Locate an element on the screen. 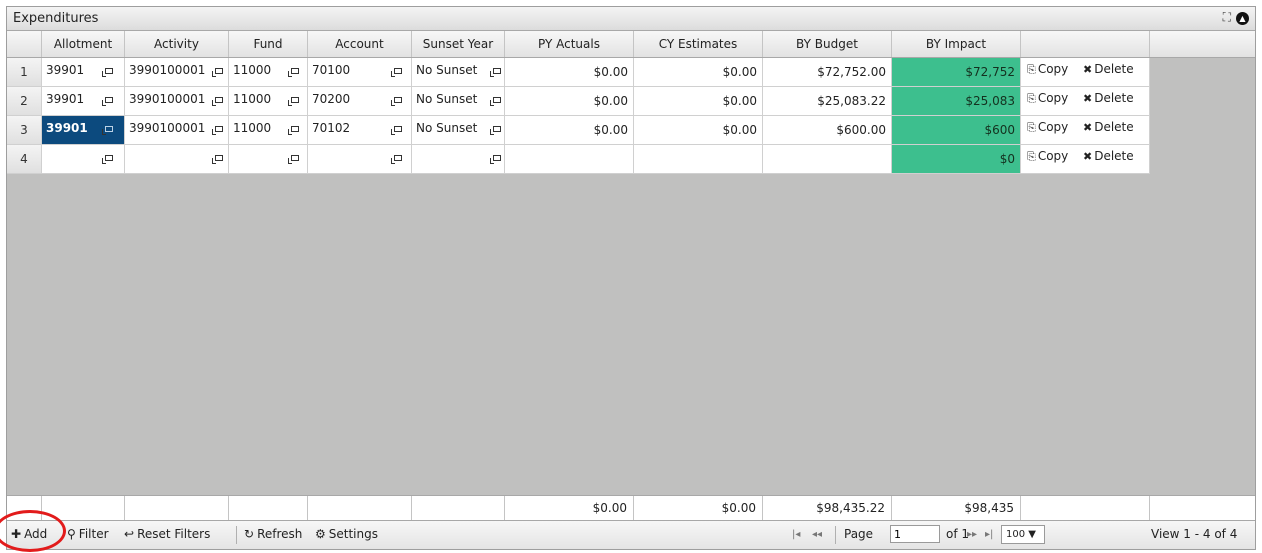  by-budget-cell: $25,083.22 is located at coordinates (827, 101).